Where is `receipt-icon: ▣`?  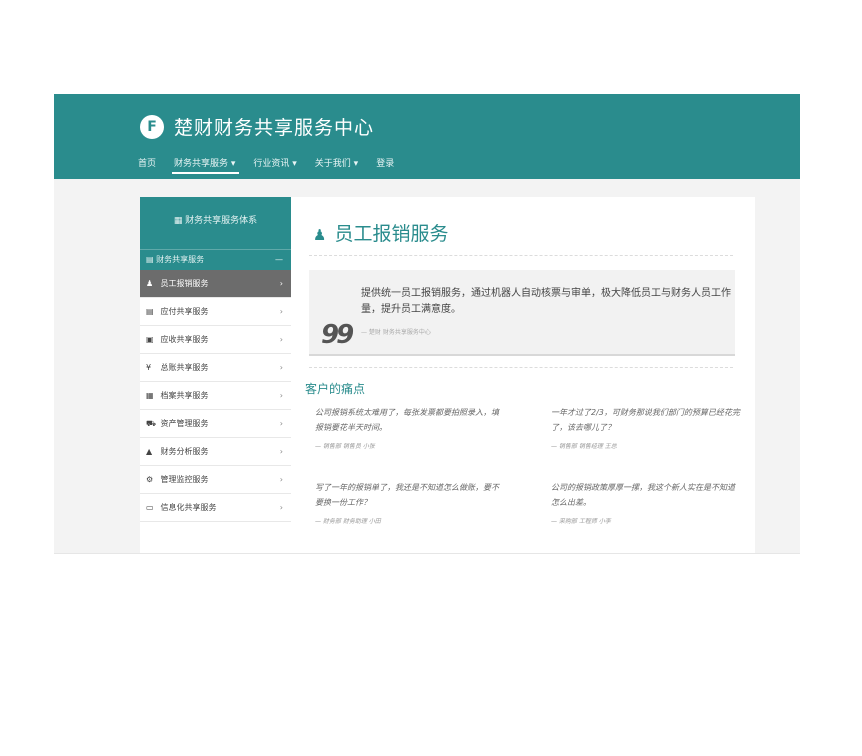
receipt-icon: ▣ is located at coordinates (150, 339).